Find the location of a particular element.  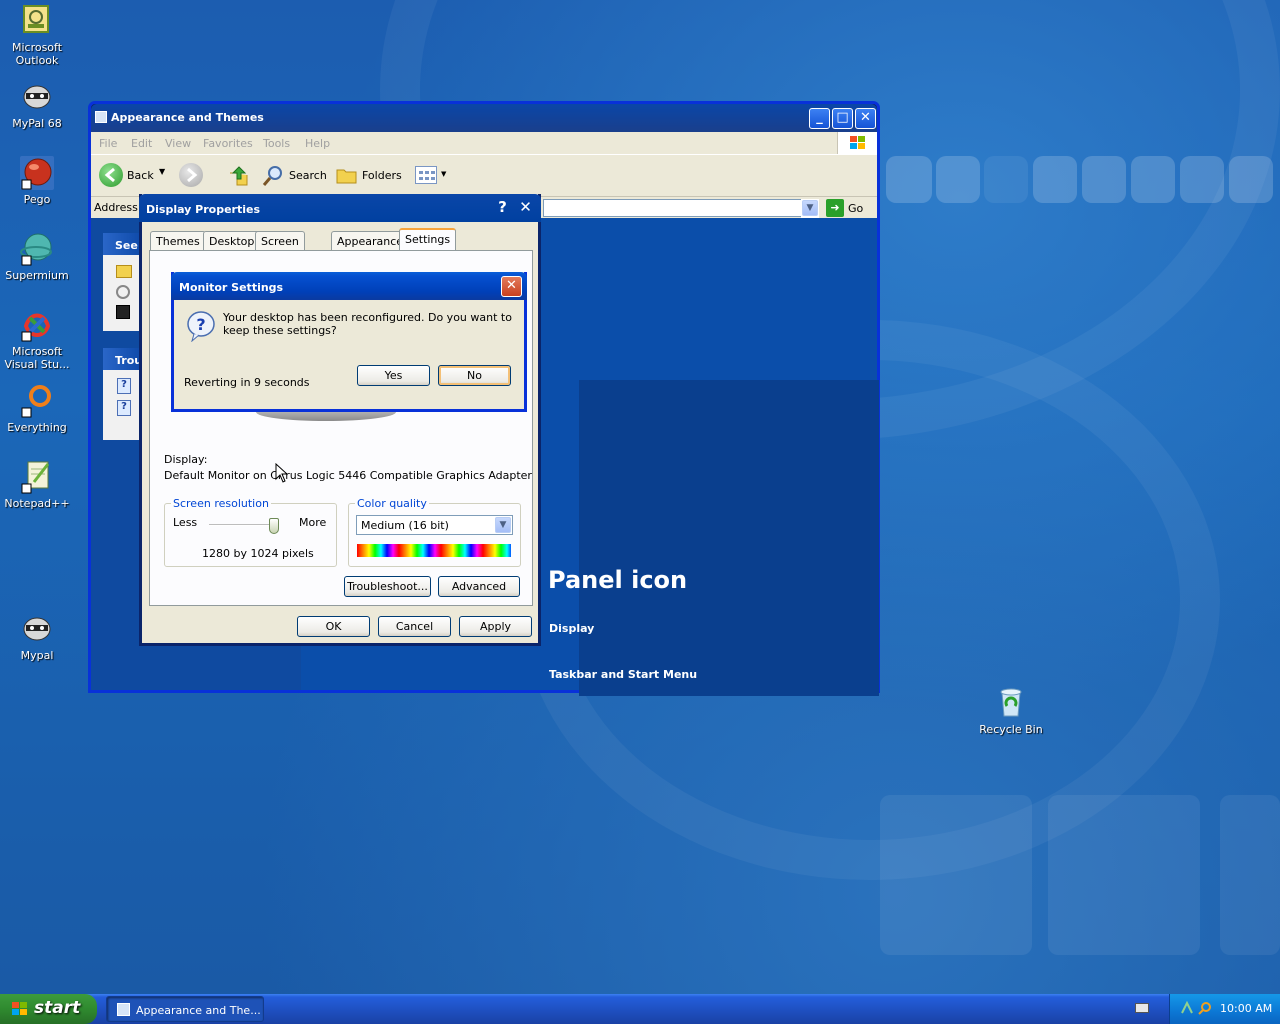

folder-icon is located at coordinates (124, 271).